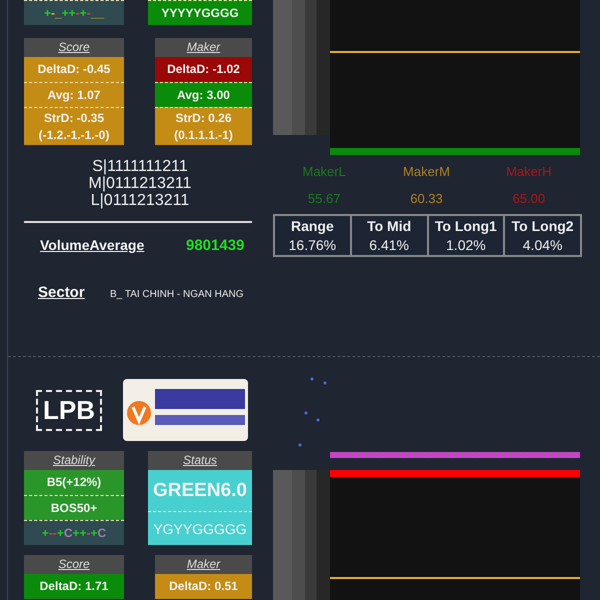 This screenshot has width=600, height=600. Describe the element at coordinates (389, 226) in the screenshot. I see `stat-label: To Mid` at that location.